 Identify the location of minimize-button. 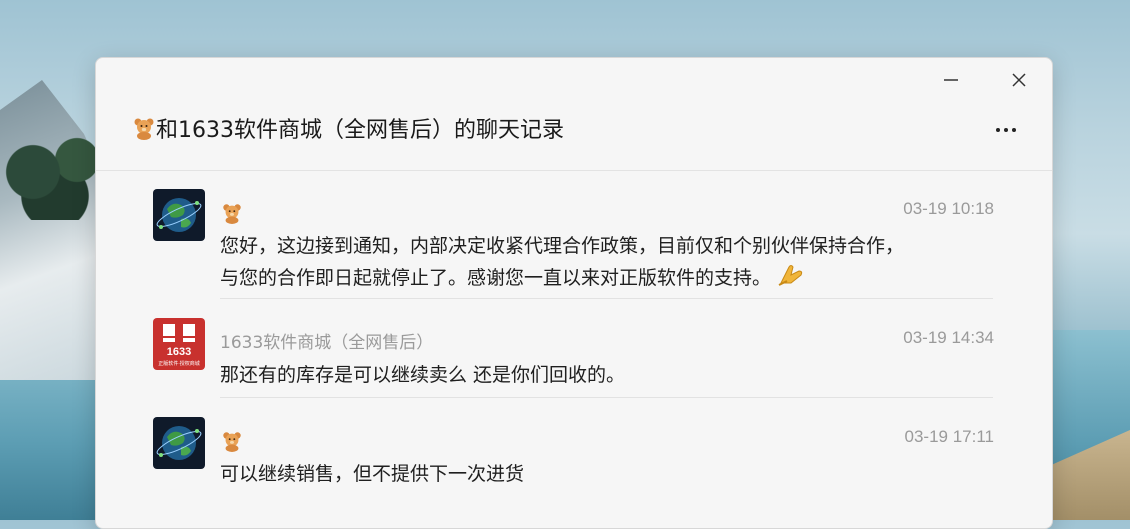
(951, 80).